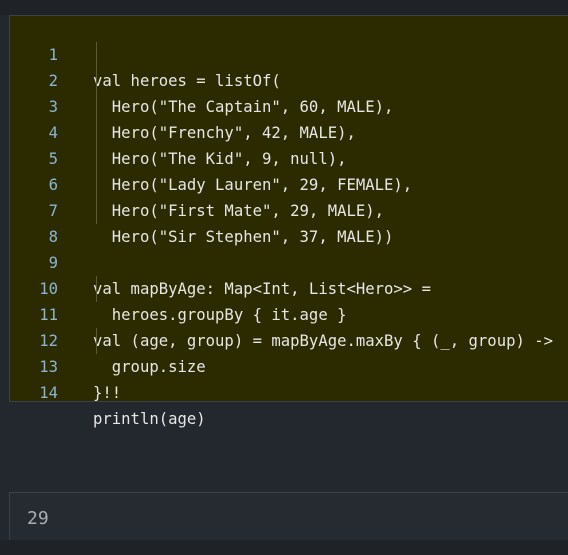 This screenshot has height=555, width=568. Describe the element at coordinates (149, 419) in the screenshot. I see `line-code: println(age)` at that location.